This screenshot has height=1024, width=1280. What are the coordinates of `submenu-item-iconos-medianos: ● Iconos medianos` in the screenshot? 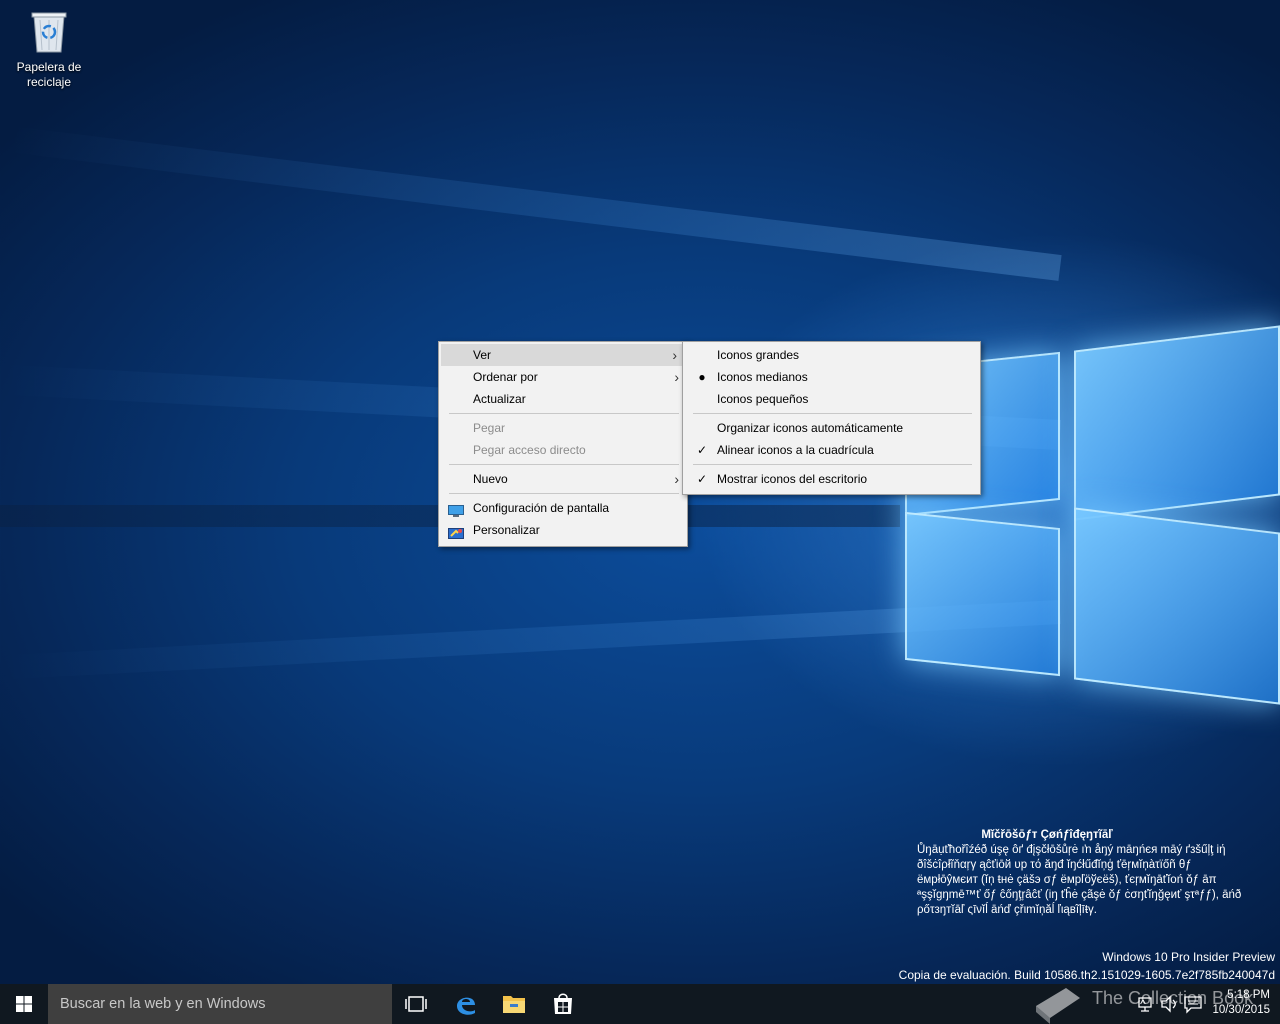 It's located at (831, 377).